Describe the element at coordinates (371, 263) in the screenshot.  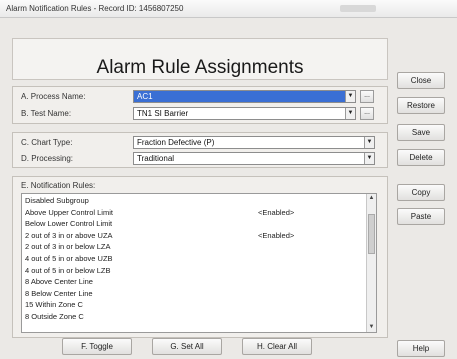
I see `rules-scrollbar: ▲ ▼` at that location.